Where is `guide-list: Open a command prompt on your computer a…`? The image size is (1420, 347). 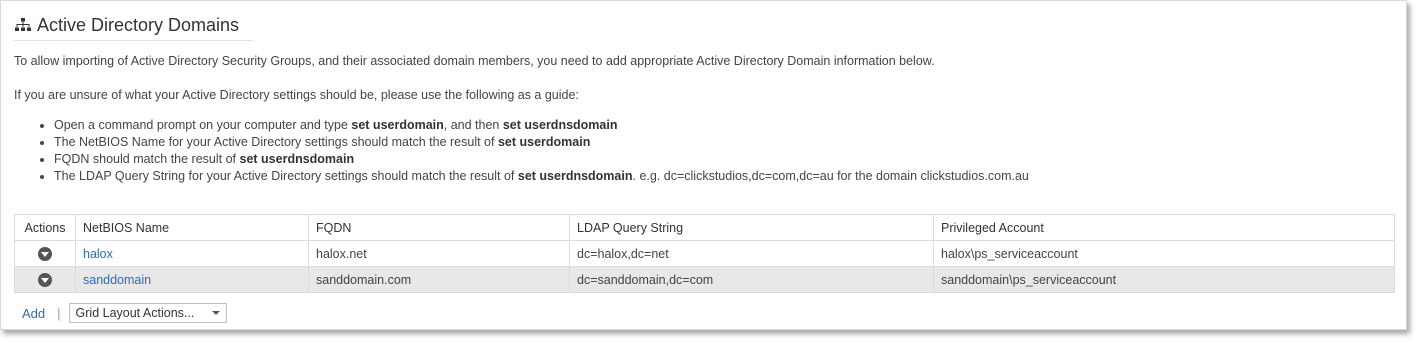
guide-list: Open a command prompt on your computer a… is located at coordinates (521, 151).